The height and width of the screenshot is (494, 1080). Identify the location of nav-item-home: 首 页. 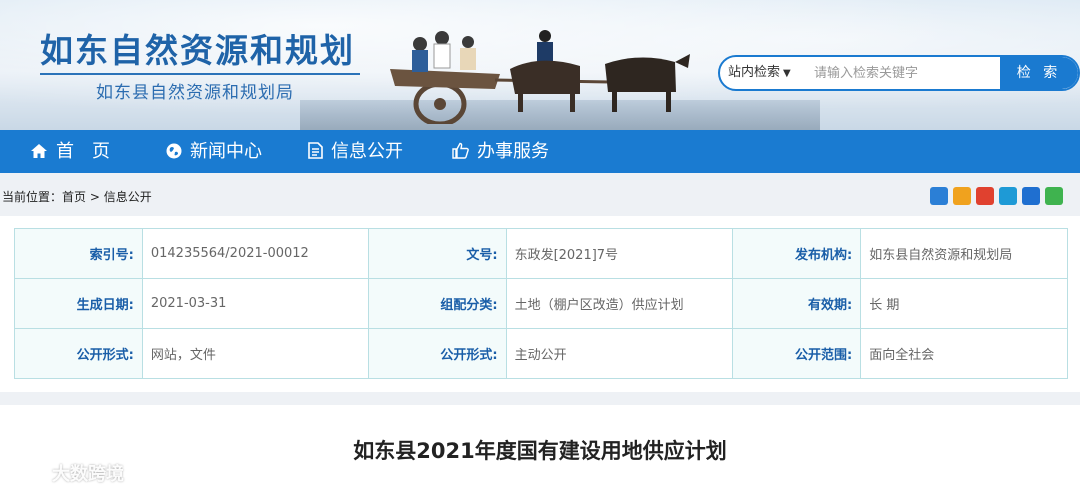
(70, 151).